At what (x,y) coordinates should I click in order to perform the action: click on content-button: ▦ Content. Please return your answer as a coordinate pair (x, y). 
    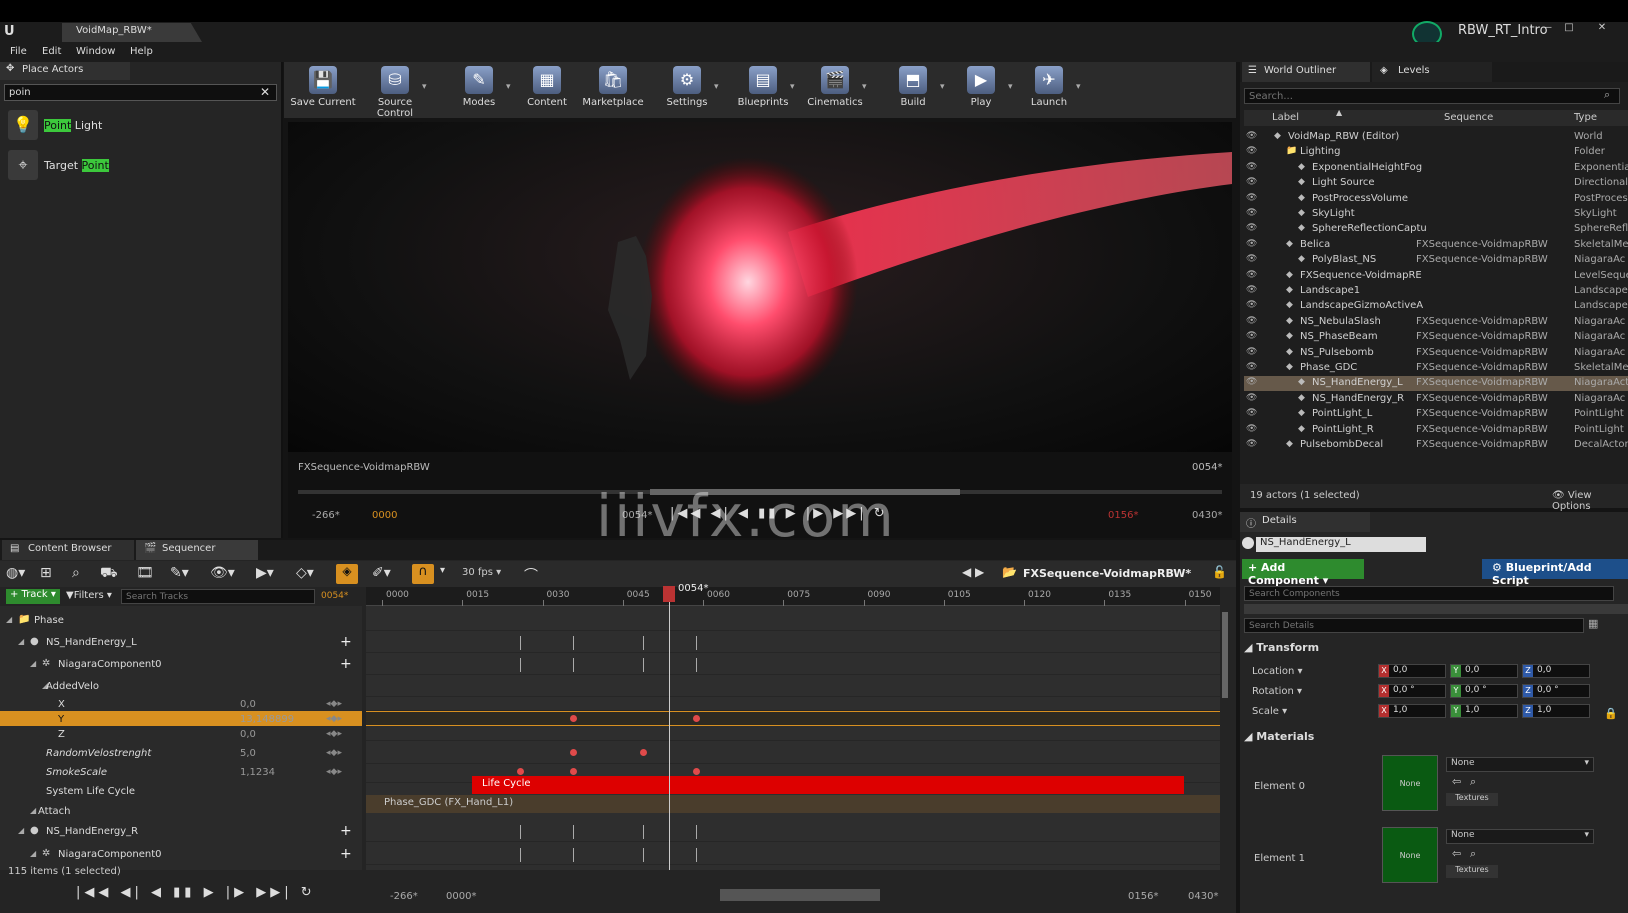
    Looking at the image, I should click on (547, 90).